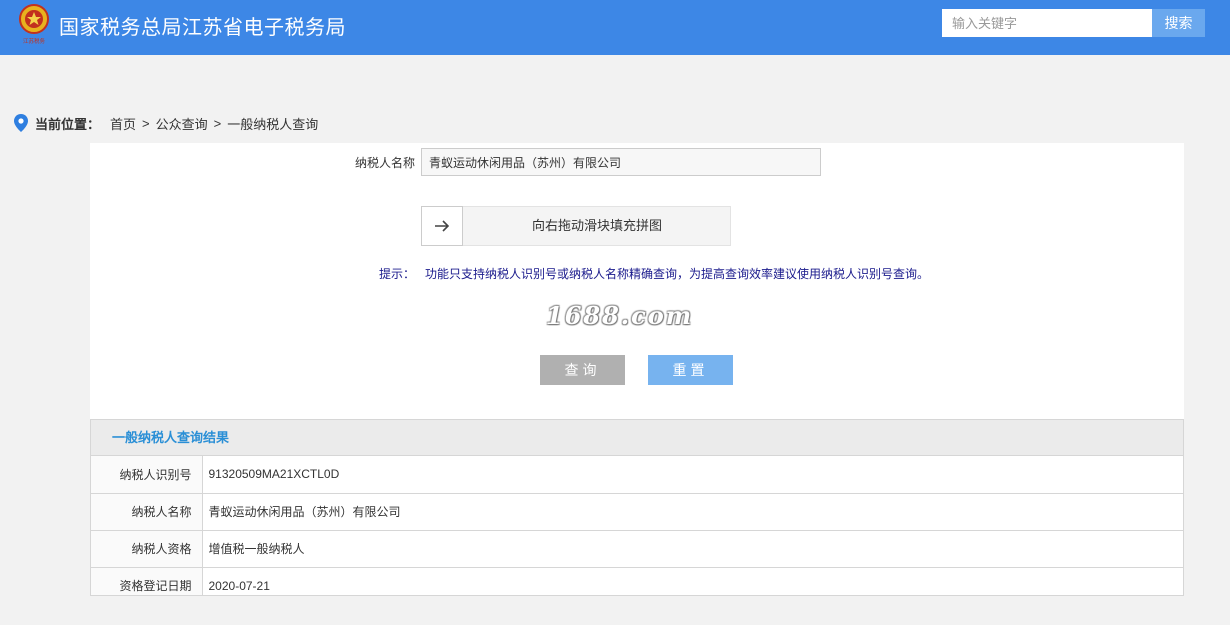 This screenshot has height=625, width=1230. Describe the element at coordinates (621, 162) in the screenshot. I see `taxpayer-name-input` at that location.